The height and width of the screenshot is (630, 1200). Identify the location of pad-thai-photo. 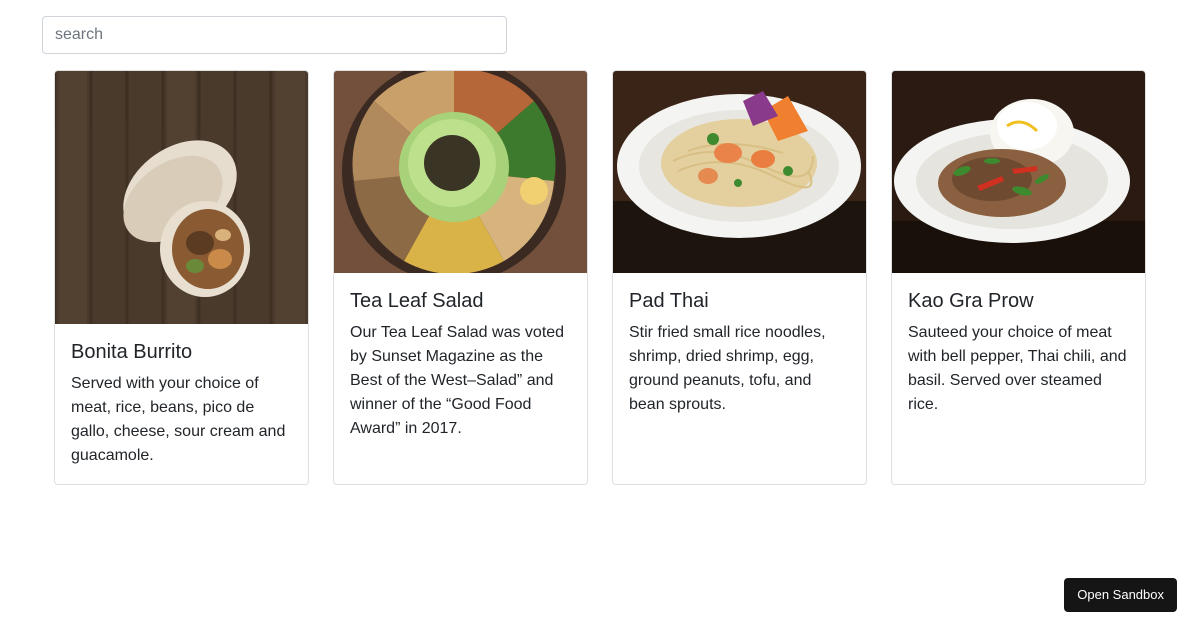
(739, 172).